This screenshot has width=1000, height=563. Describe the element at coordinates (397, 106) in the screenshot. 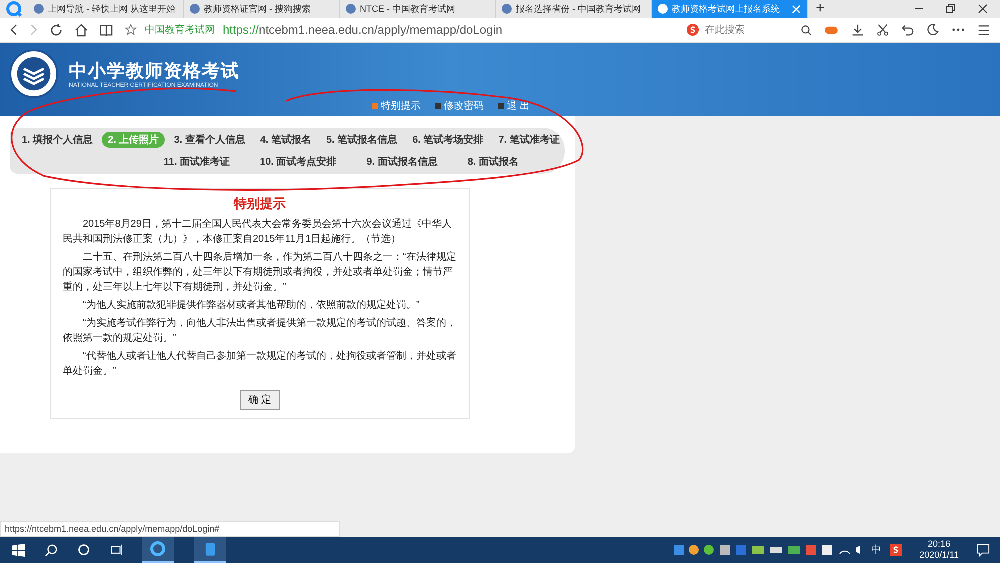

I see `header-link: 特别提示` at that location.